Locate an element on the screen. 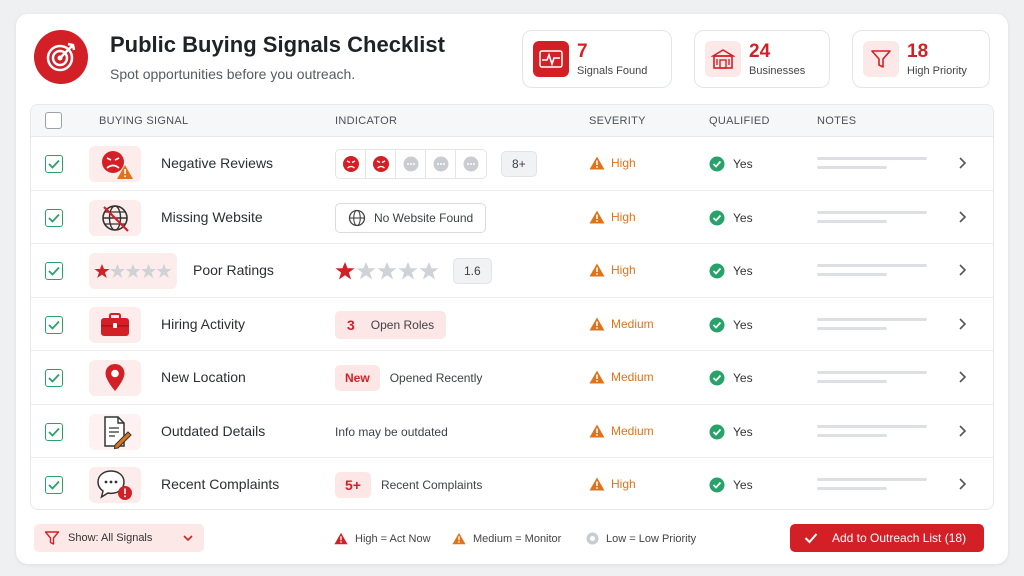  stat-label: Signals Found is located at coordinates (612, 70).